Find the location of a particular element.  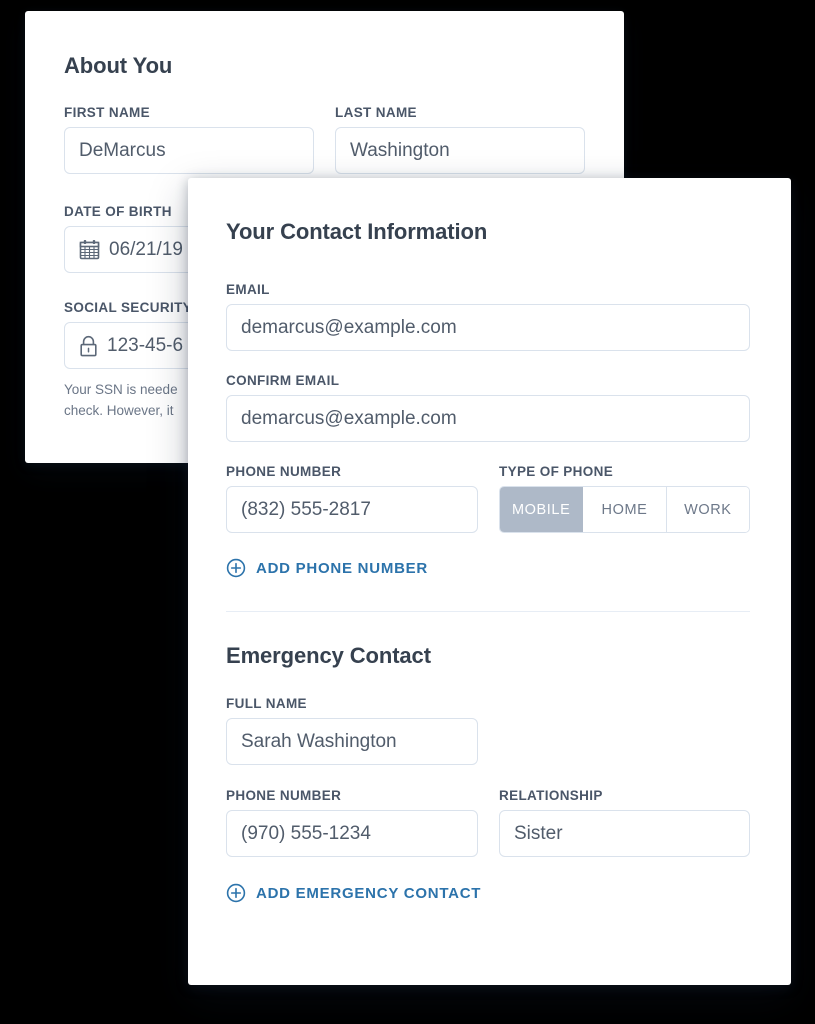

add-phone-number-label: ADD PHONE NUMBER is located at coordinates (342, 568).